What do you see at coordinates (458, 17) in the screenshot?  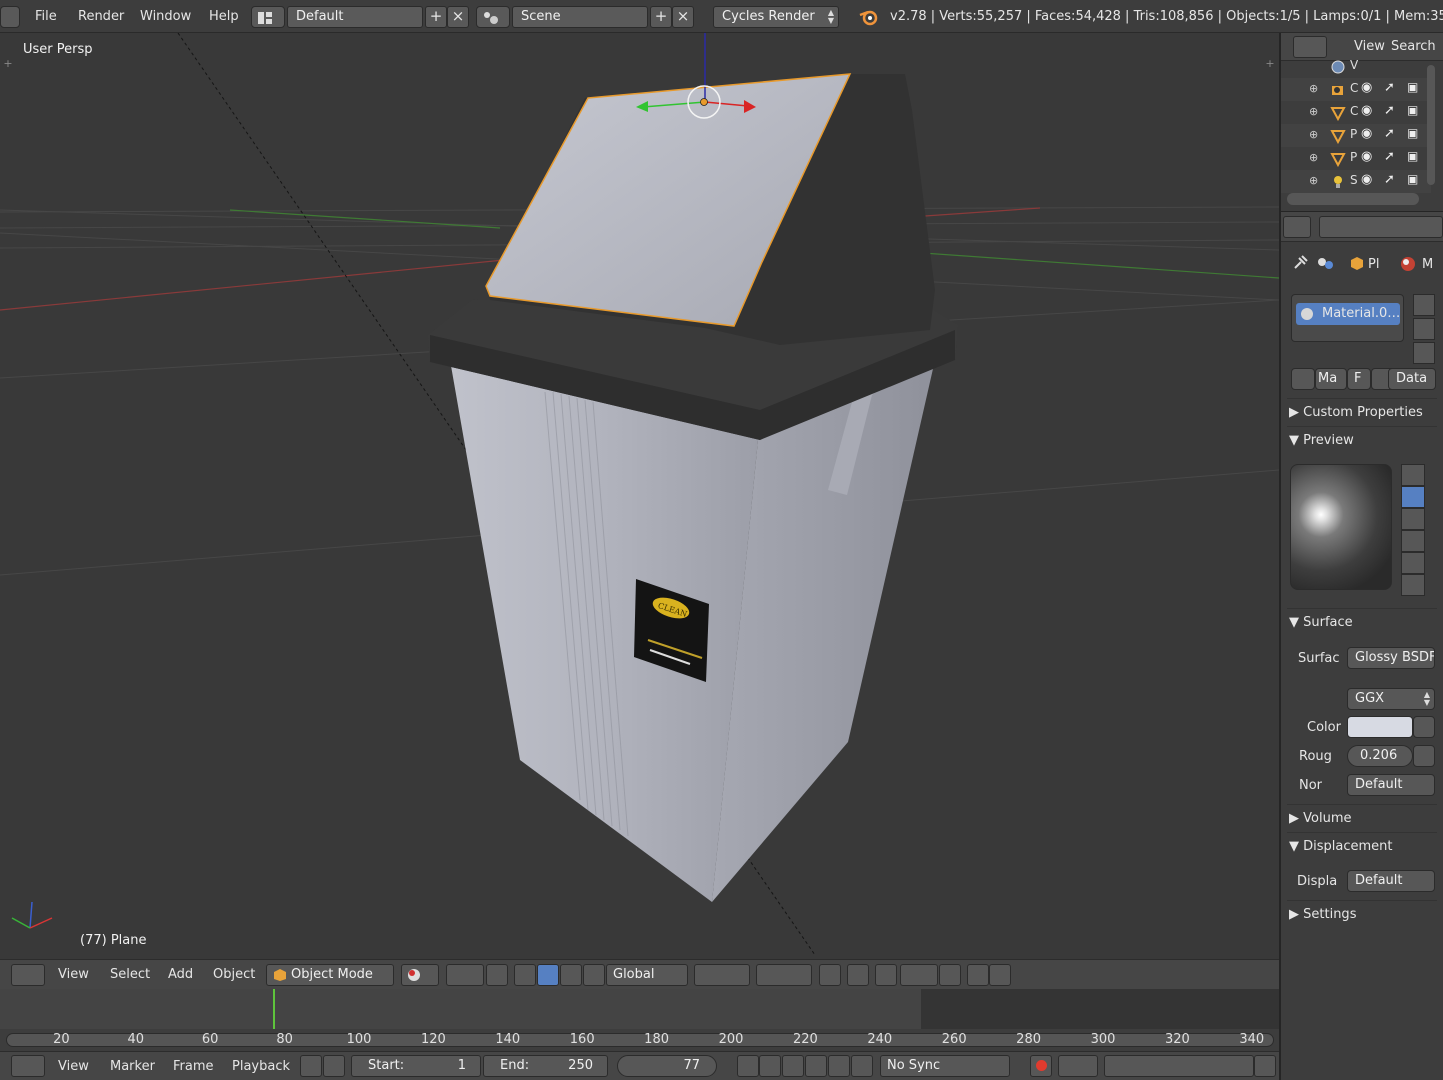 I see `remove-layout-button: ×` at bounding box center [458, 17].